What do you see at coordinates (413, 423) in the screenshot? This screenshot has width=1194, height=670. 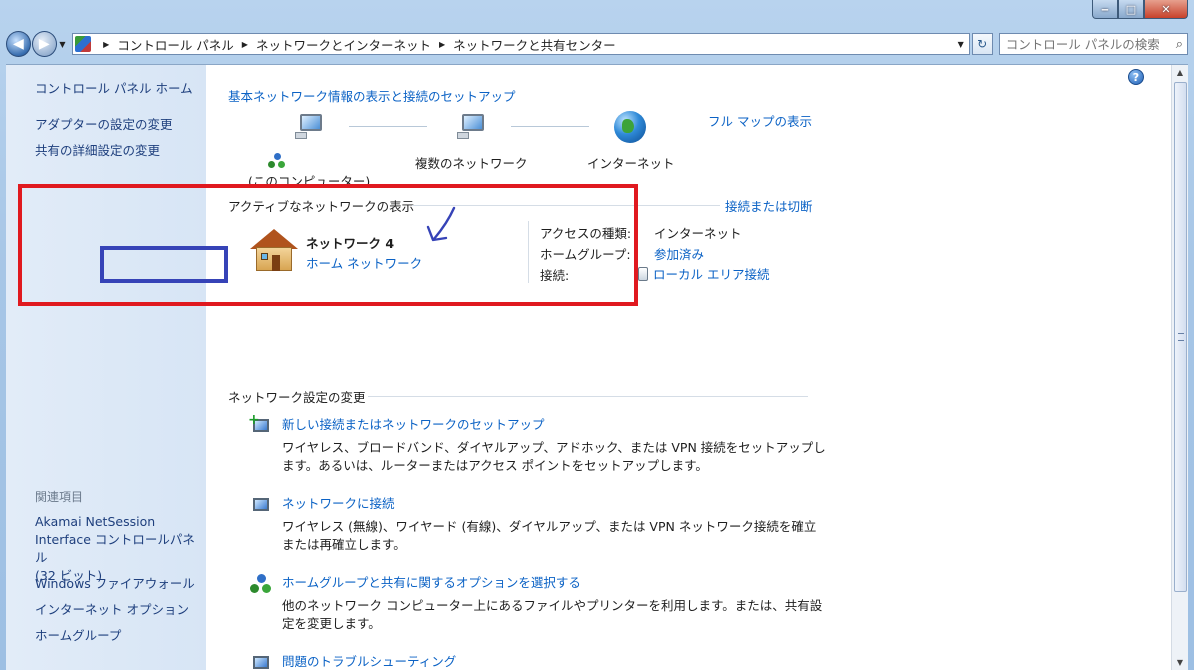 I see `task-new-connection-link: 新しい接続またはネットワークのセットアップ` at bounding box center [413, 423].